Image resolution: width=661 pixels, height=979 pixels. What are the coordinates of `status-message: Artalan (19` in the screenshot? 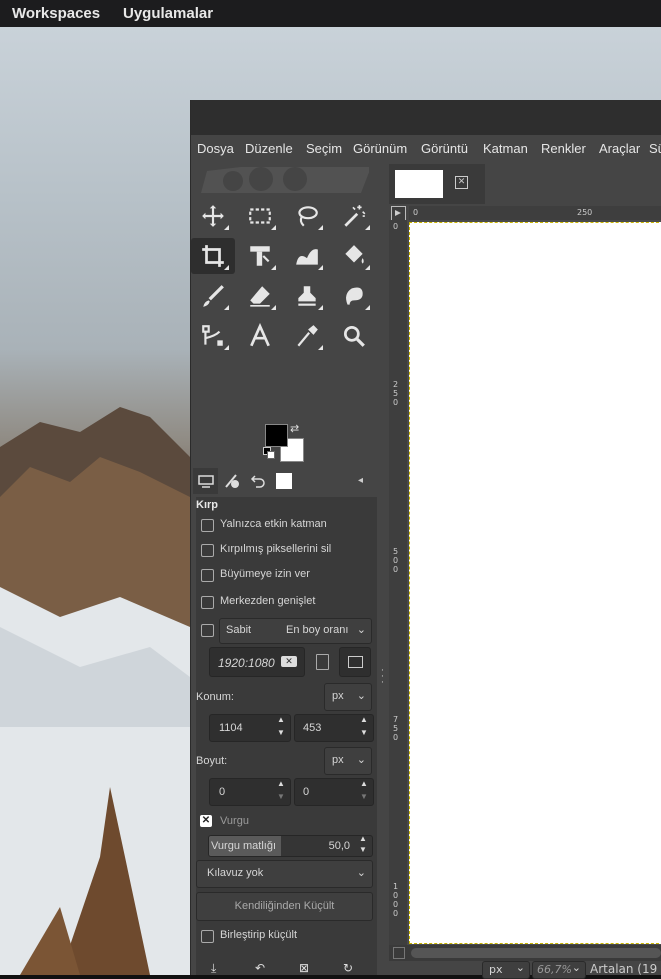 It's located at (624, 969).